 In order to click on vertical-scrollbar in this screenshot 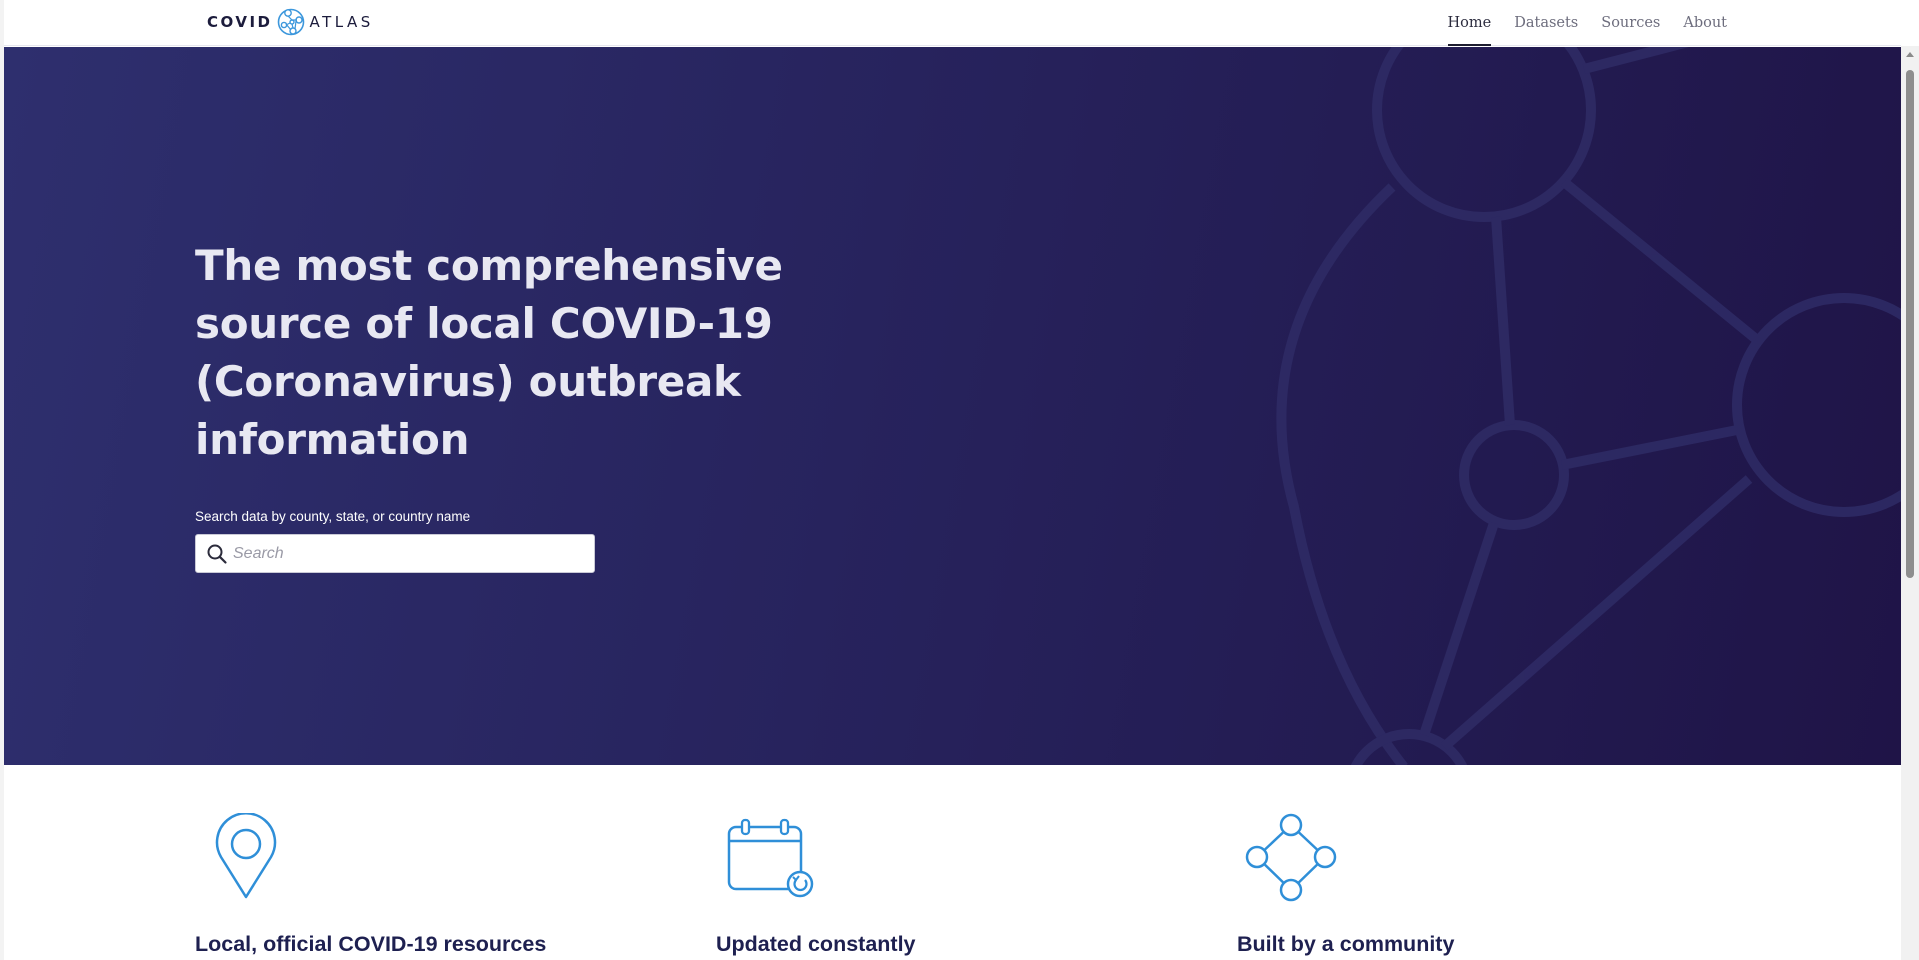, I will do `click(1910, 503)`.